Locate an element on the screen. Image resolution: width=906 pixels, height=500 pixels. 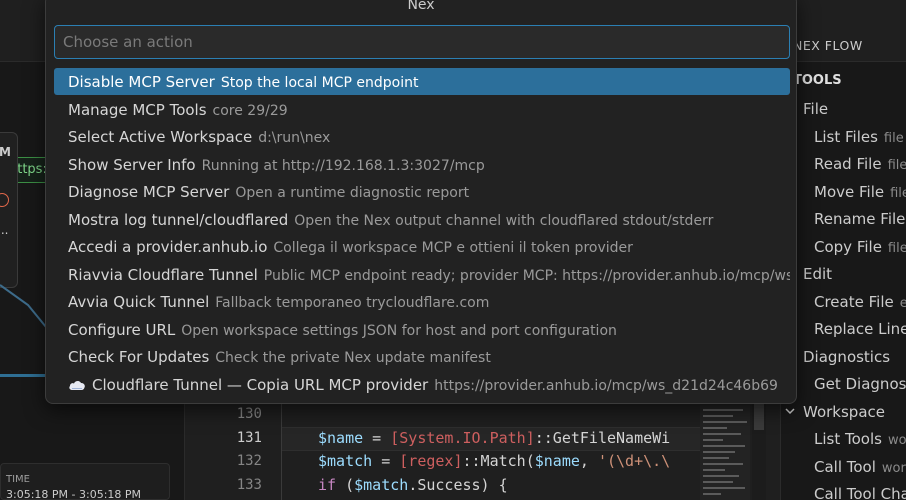
outline-group-file: File is located at coordinates (815, 109).